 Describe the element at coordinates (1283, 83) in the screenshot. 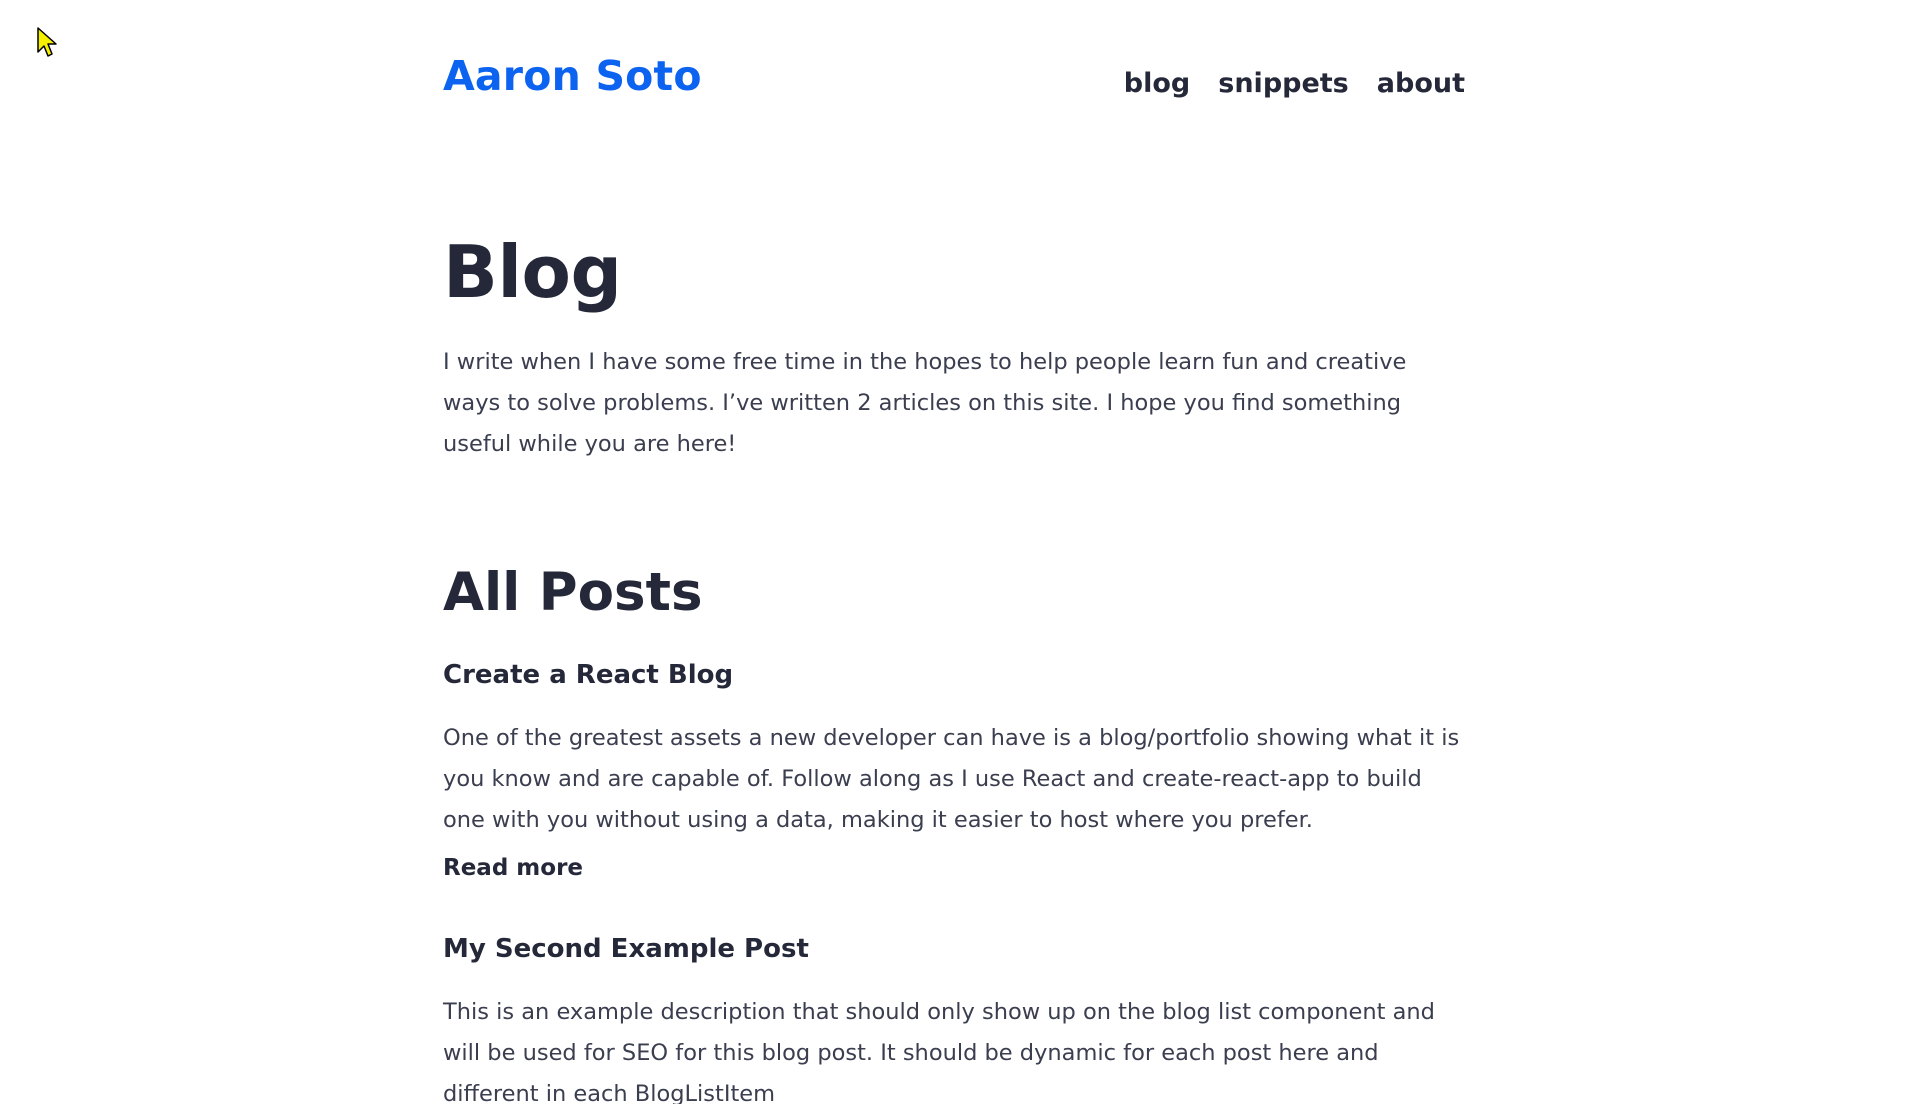

I see `nav-link-snippets: snippets` at that location.